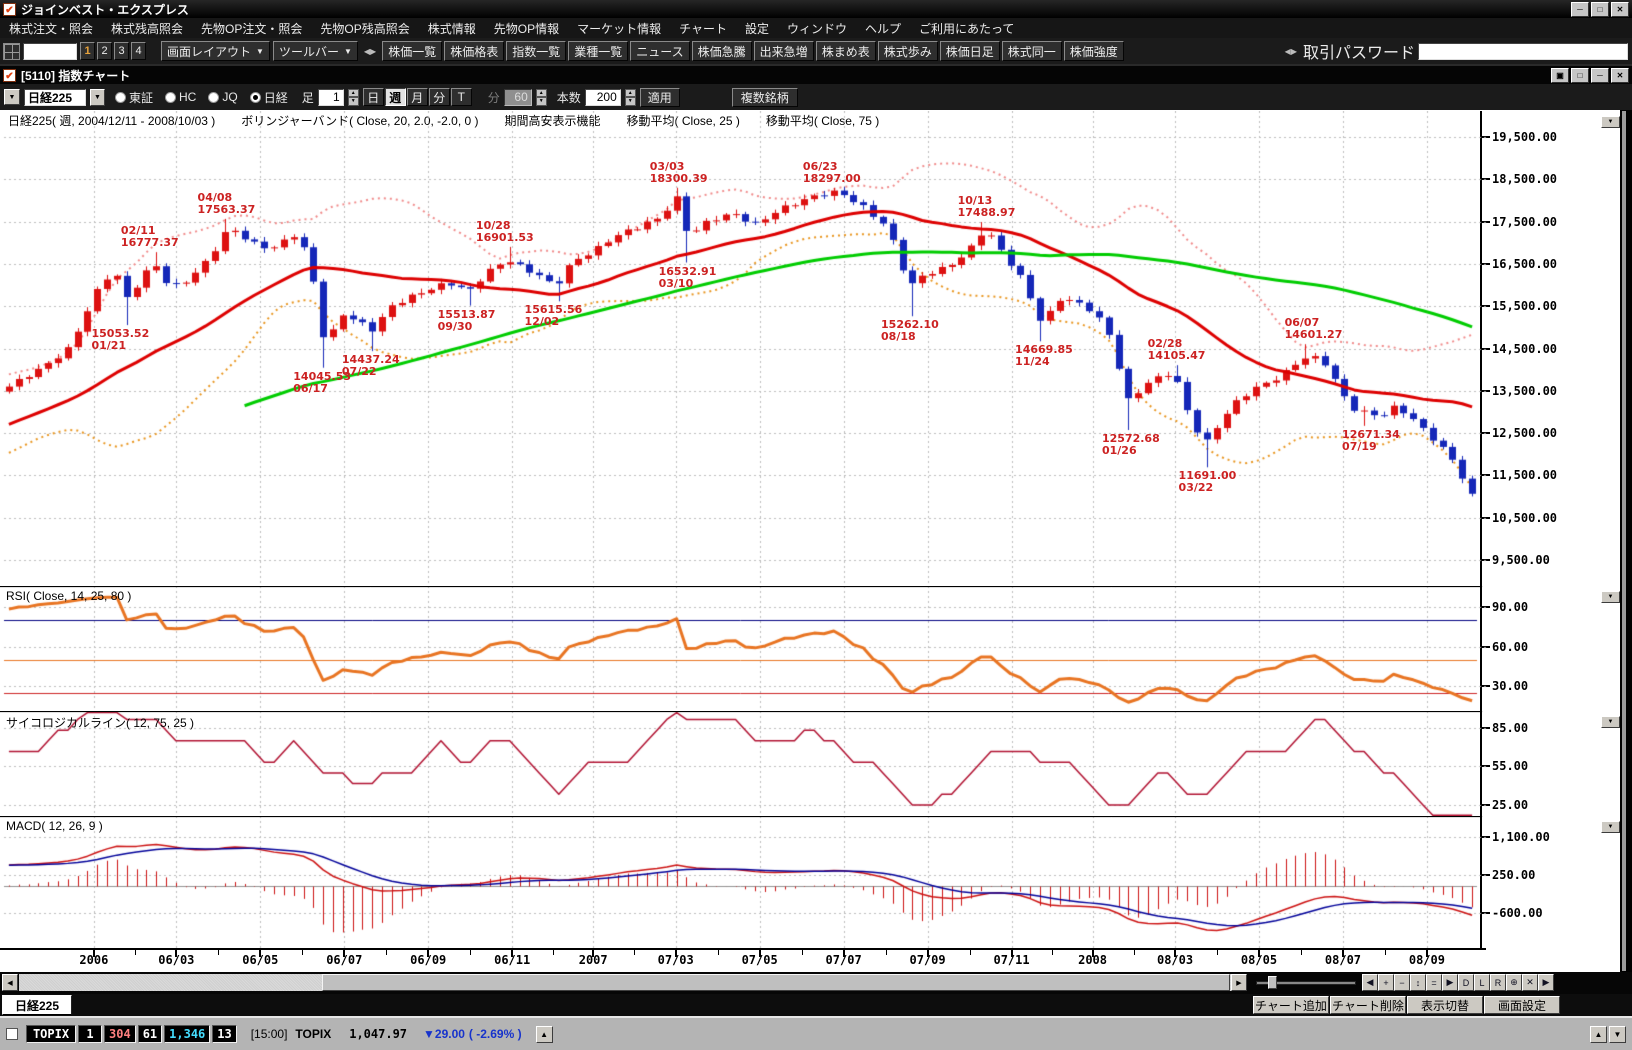  What do you see at coordinates (1610, 827) in the screenshot?
I see `panel-dropdown-icon-macd: ▼` at bounding box center [1610, 827].